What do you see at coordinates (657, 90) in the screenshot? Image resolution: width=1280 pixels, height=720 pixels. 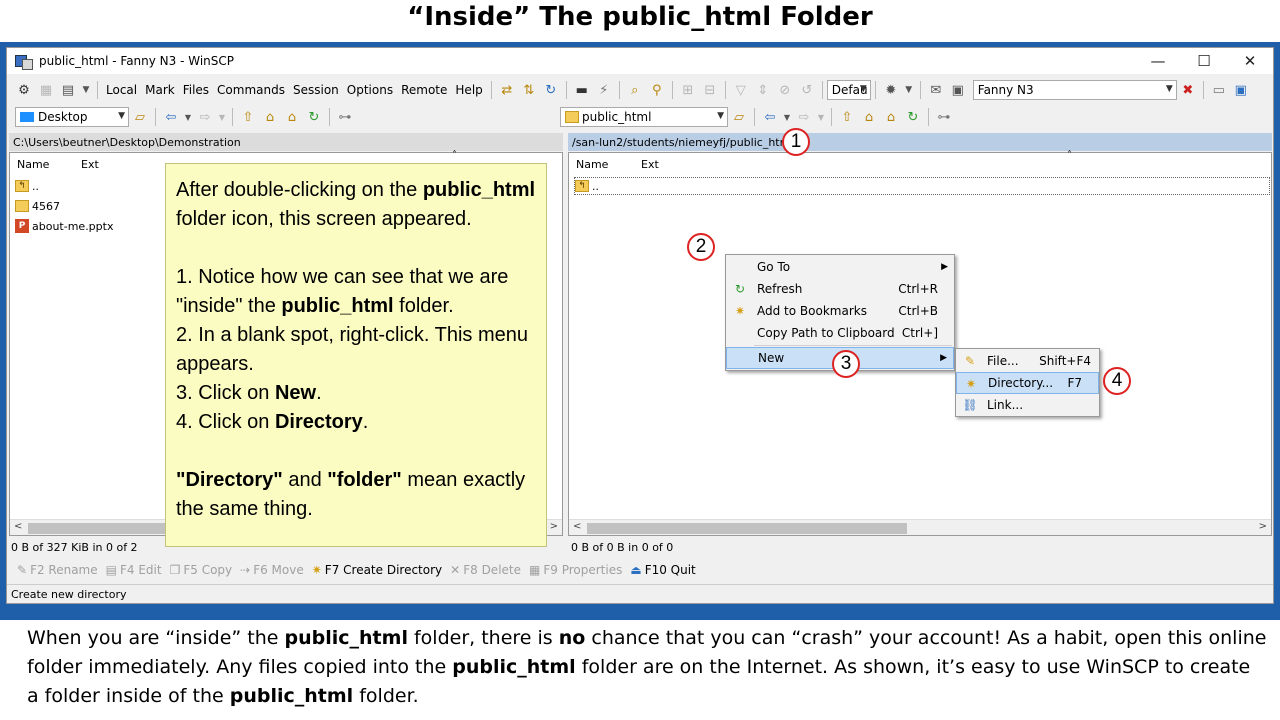 I see `binoculars-icon: ⚲` at bounding box center [657, 90].